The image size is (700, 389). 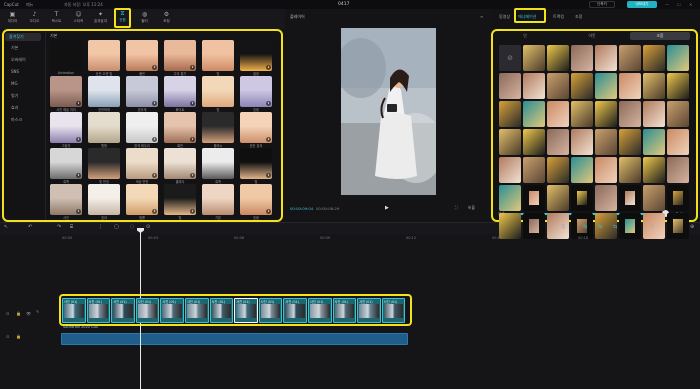 What do you see at coordinates (29, 5) in the screenshot?
I see `menu-button: 메뉴` at bounding box center [29, 5].